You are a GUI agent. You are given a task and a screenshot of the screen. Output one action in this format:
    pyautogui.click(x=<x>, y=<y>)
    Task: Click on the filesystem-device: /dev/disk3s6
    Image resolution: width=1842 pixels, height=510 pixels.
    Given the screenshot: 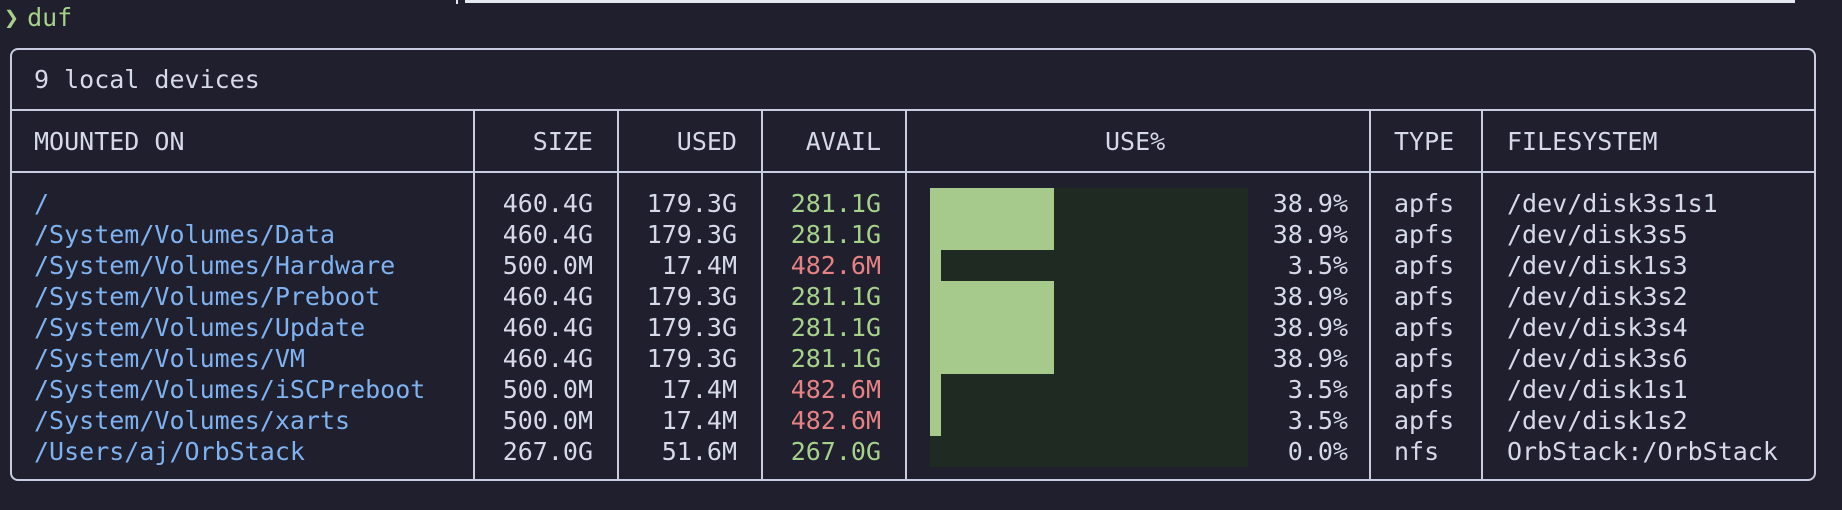 What is the action you would take?
    pyautogui.click(x=1597, y=358)
    